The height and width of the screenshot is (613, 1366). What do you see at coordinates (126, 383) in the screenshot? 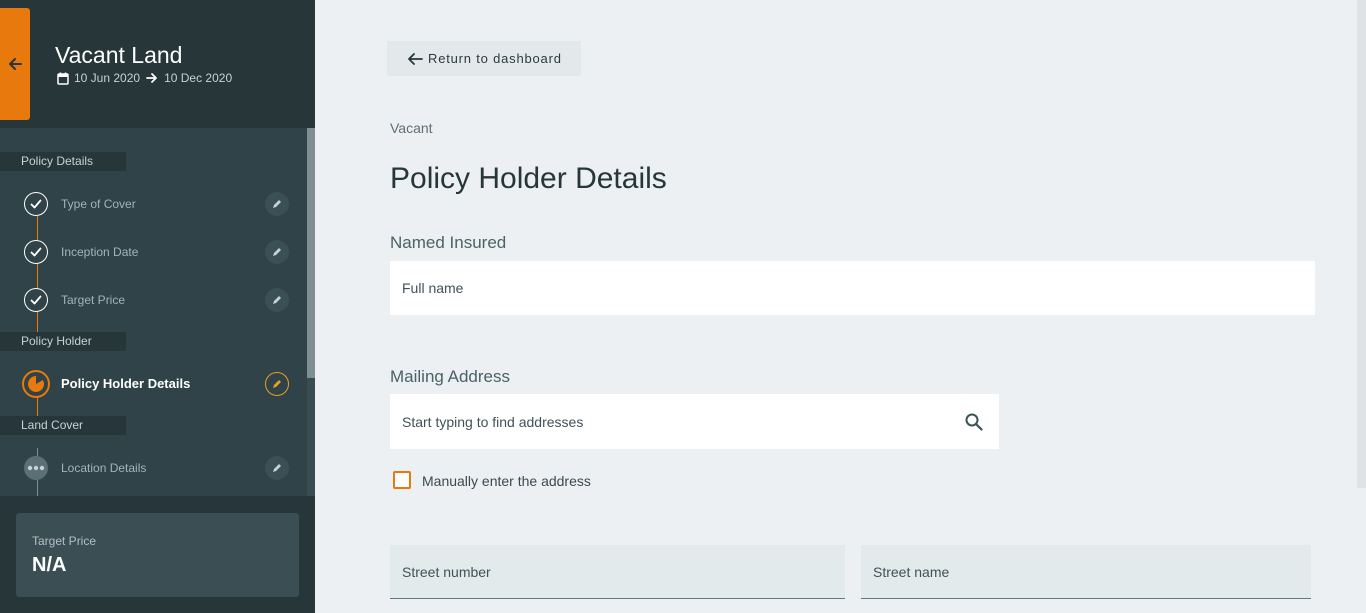
I see `step-label: Policy Holder Details` at bounding box center [126, 383].